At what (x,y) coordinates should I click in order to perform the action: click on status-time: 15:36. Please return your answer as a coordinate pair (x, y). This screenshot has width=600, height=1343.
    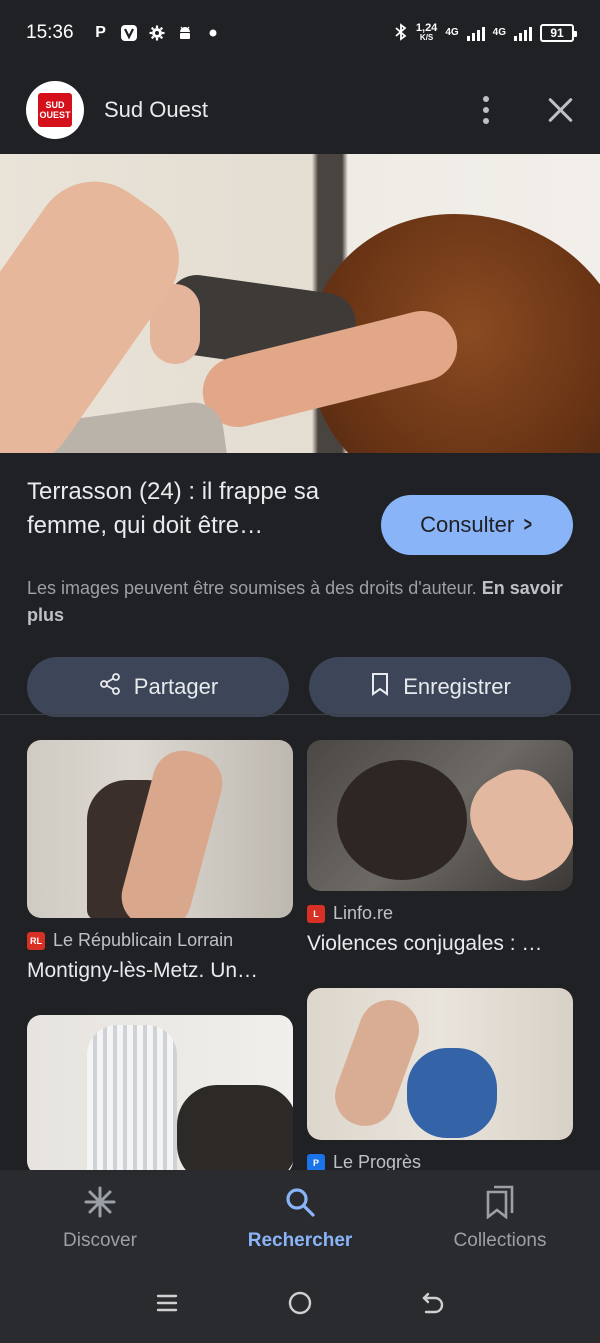
    Looking at the image, I should click on (50, 32).